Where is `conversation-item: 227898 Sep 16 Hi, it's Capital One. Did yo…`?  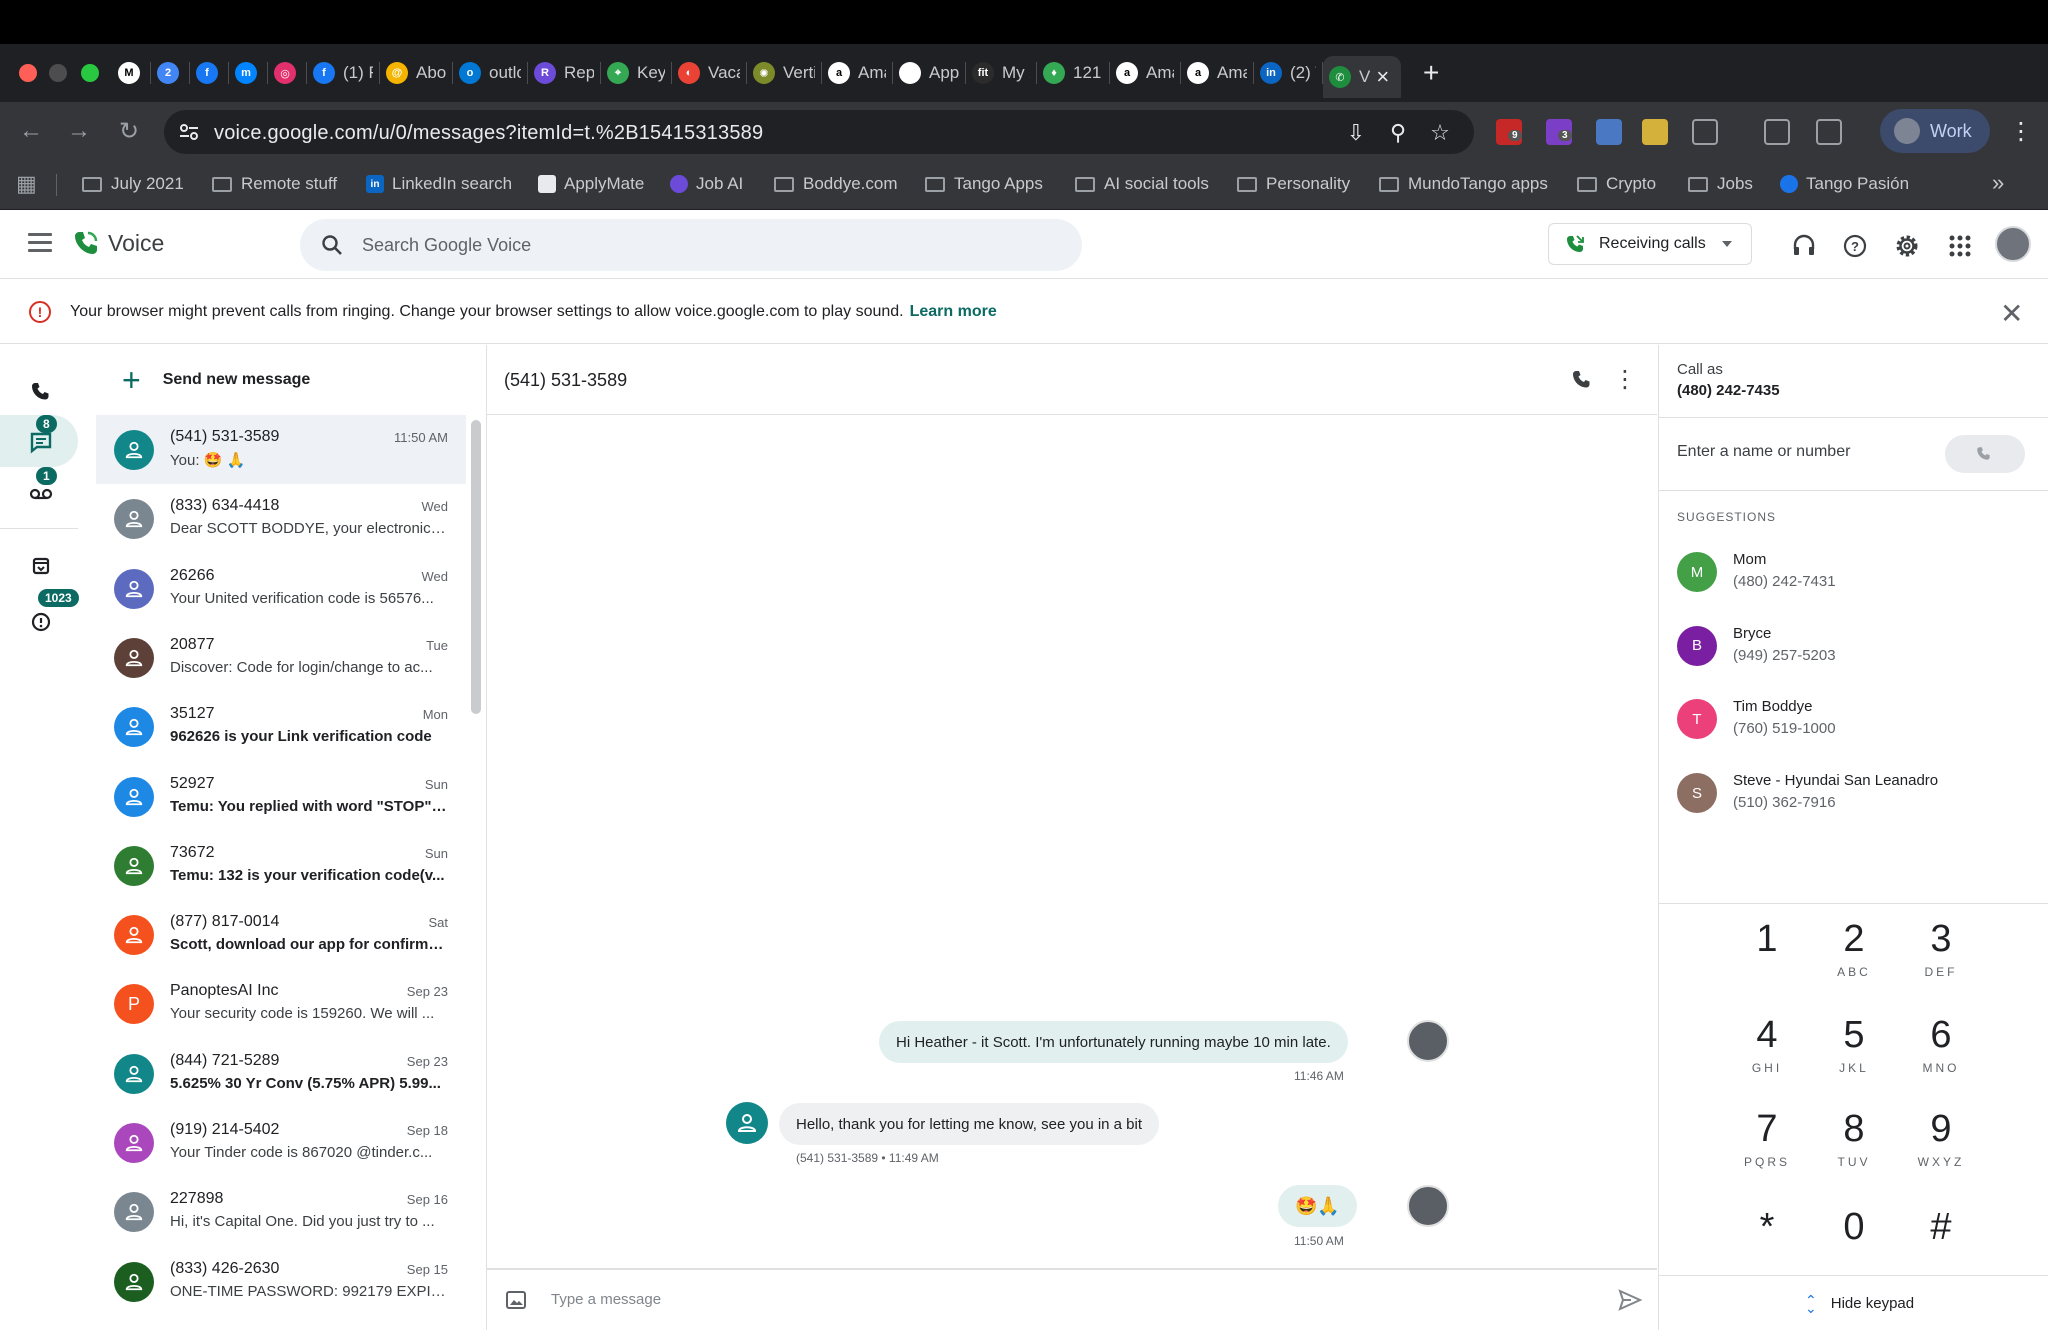 conversation-item: 227898 Sep 16 Hi, it's Capital One. Did yo… is located at coordinates (281, 1211).